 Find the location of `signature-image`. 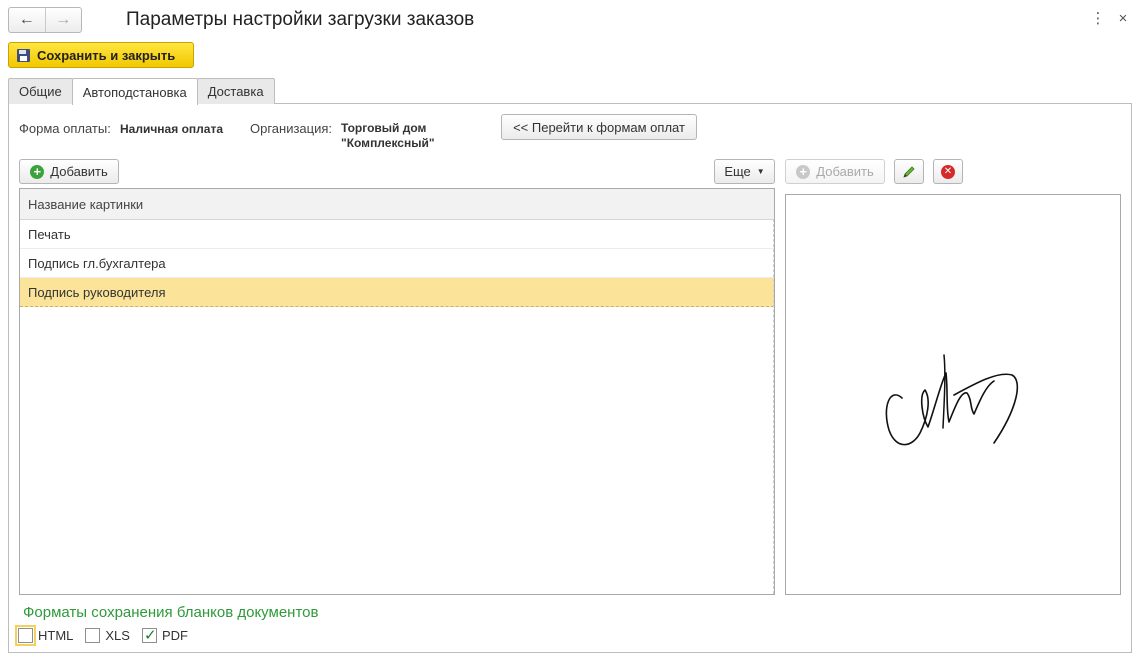

signature-image is located at coordinates (952, 400).